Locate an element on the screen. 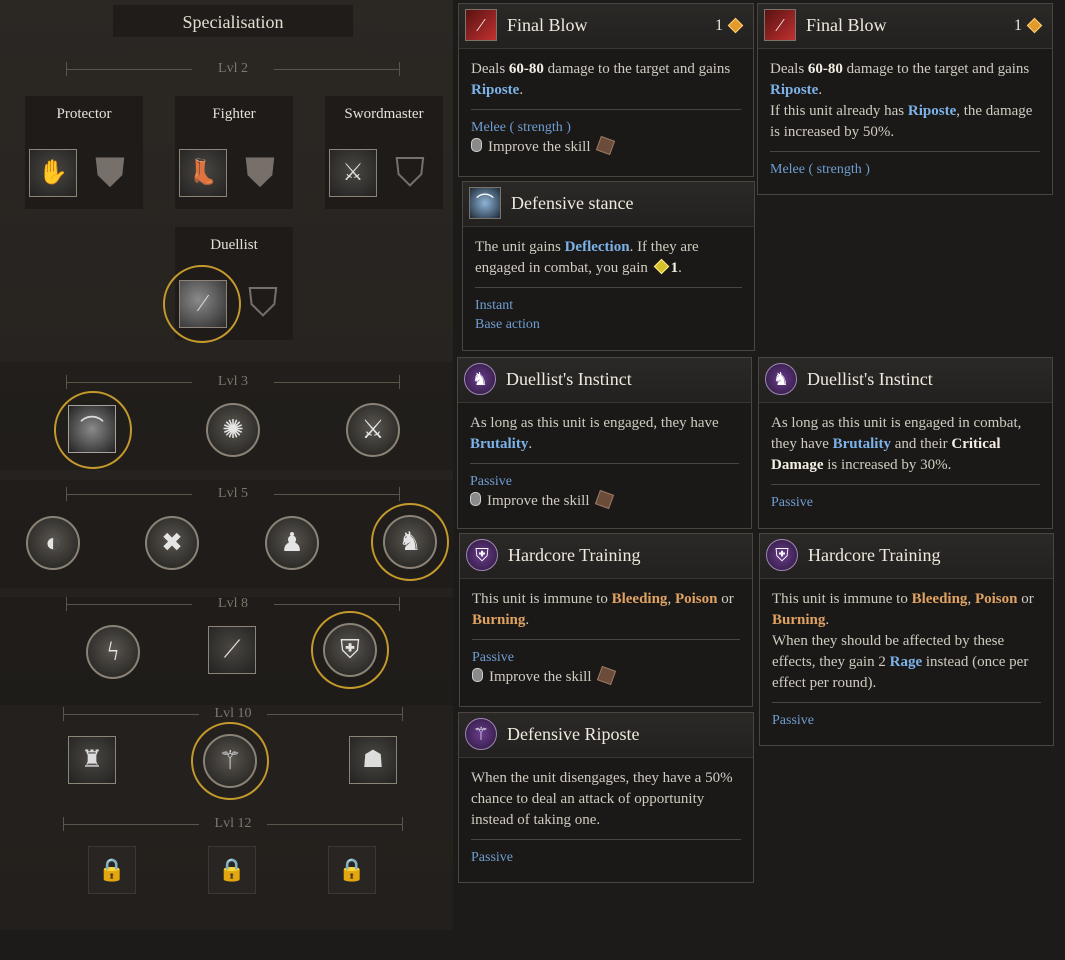 The image size is (1065, 960). fighter-skill-icon: 👢 is located at coordinates (203, 173).